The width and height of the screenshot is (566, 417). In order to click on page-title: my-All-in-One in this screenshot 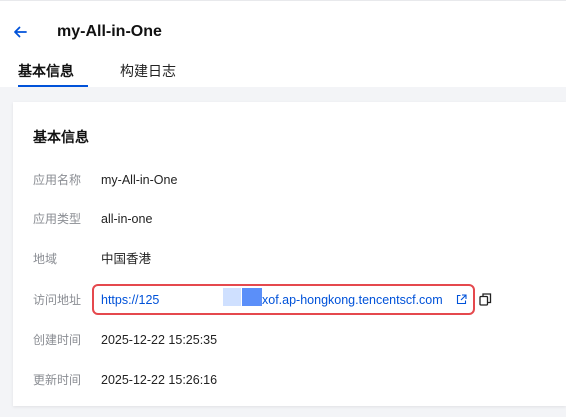, I will do `click(109, 31)`.